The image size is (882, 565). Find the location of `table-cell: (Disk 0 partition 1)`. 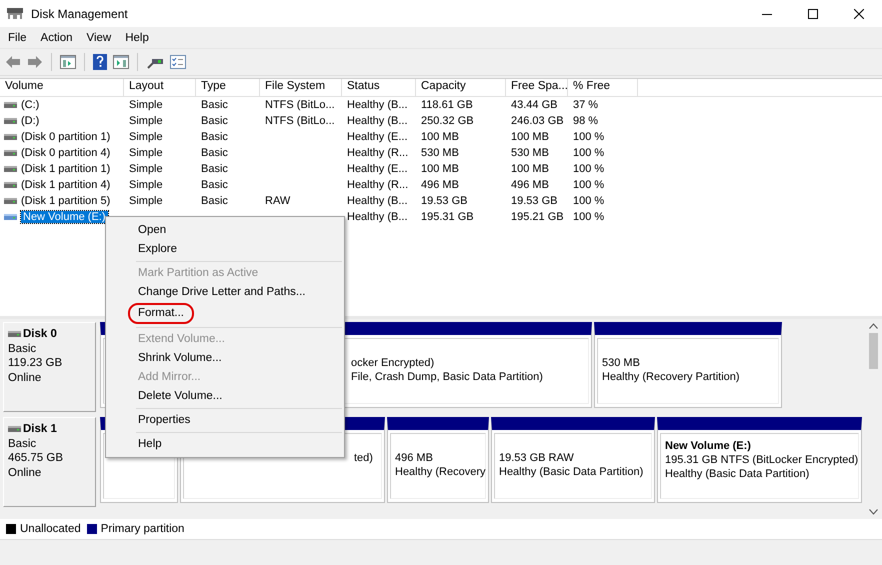

table-cell: (Disk 0 partition 1) is located at coordinates (65, 137).